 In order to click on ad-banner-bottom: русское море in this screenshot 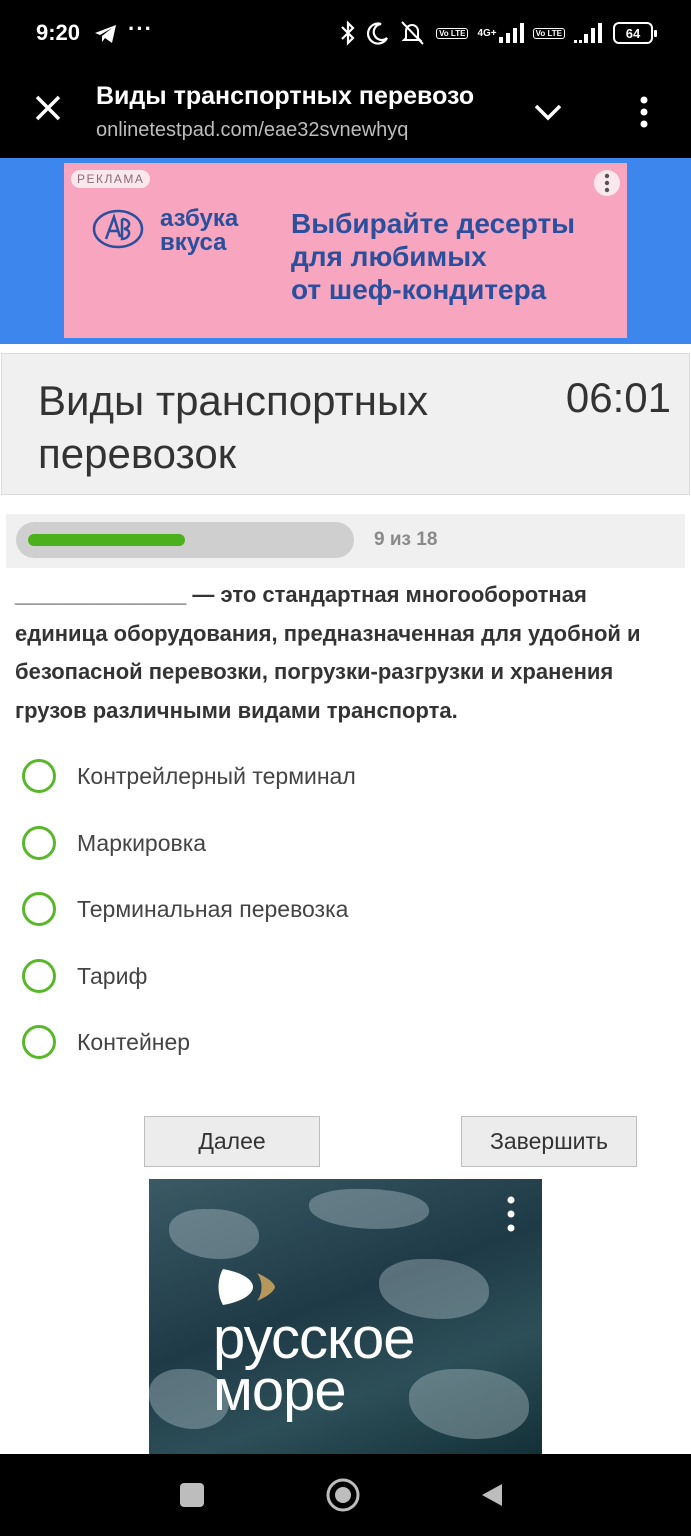, I will do `click(345, 1316)`.